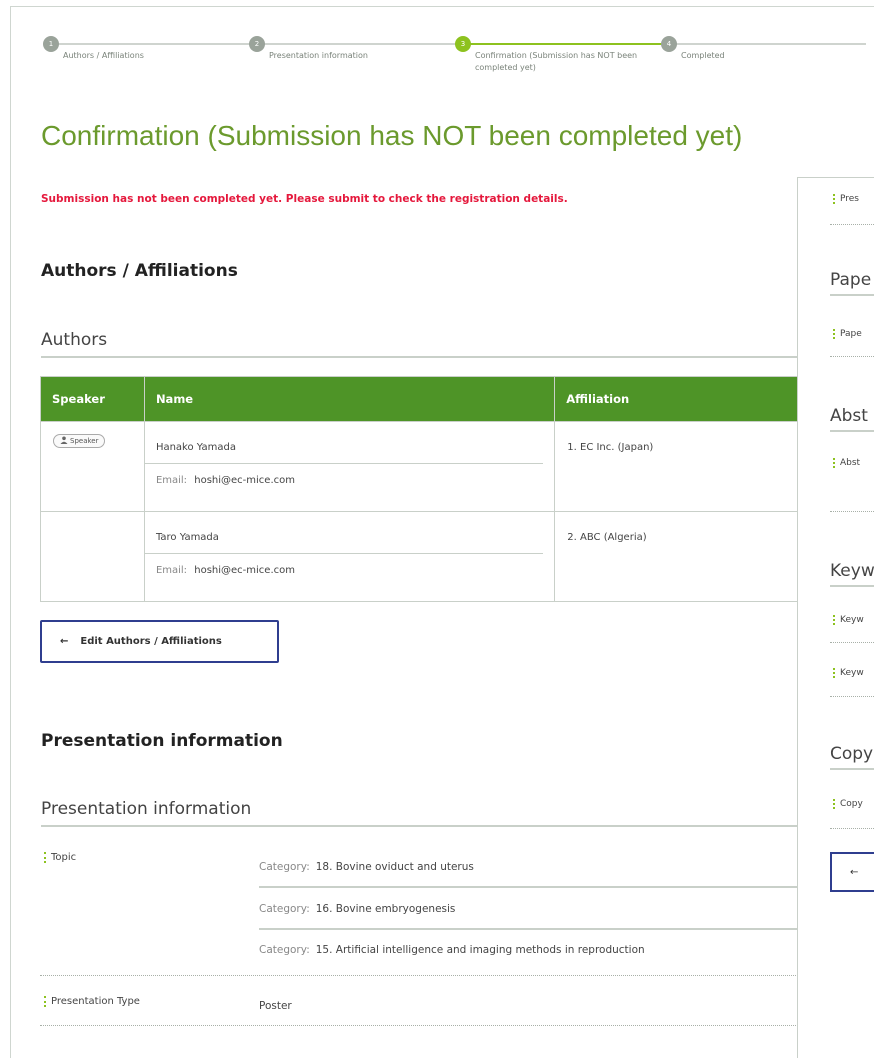  What do you see at coordinates (344, 533) in the screenshot?
I see `author-name: Taro Yamada` at bounding box center [344, 533].